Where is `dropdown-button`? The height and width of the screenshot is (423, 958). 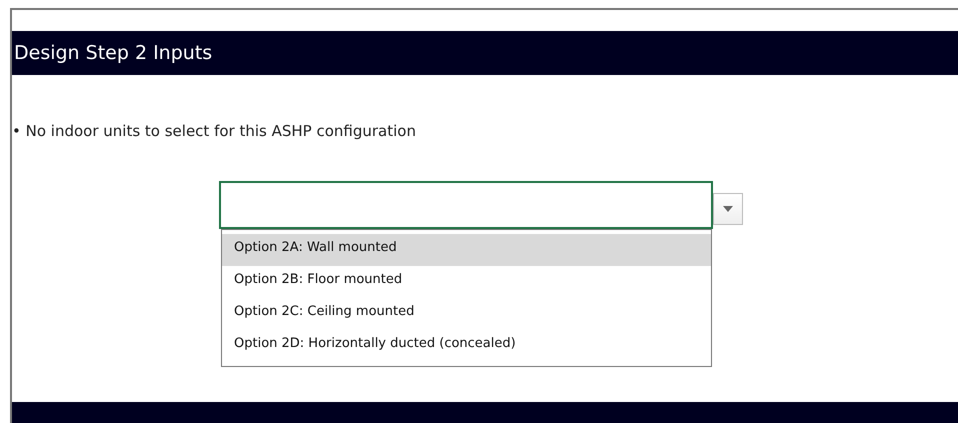 dropdown-button is located at coordinates (728, 209).